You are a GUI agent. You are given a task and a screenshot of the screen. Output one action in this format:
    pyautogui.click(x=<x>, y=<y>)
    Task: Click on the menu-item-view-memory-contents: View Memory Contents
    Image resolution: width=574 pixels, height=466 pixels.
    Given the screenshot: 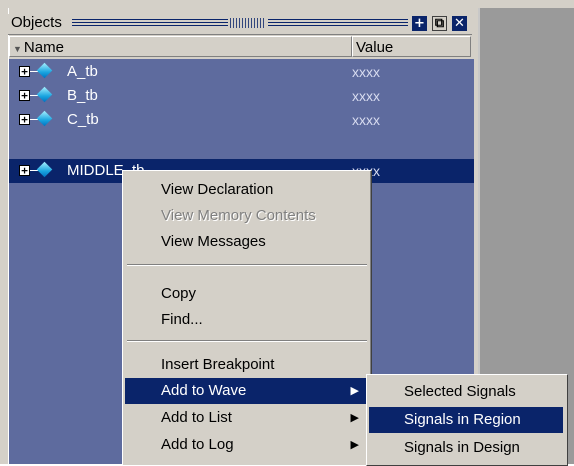 What is the action you would take?
    pyautogui.click(x=247, y=216)
    